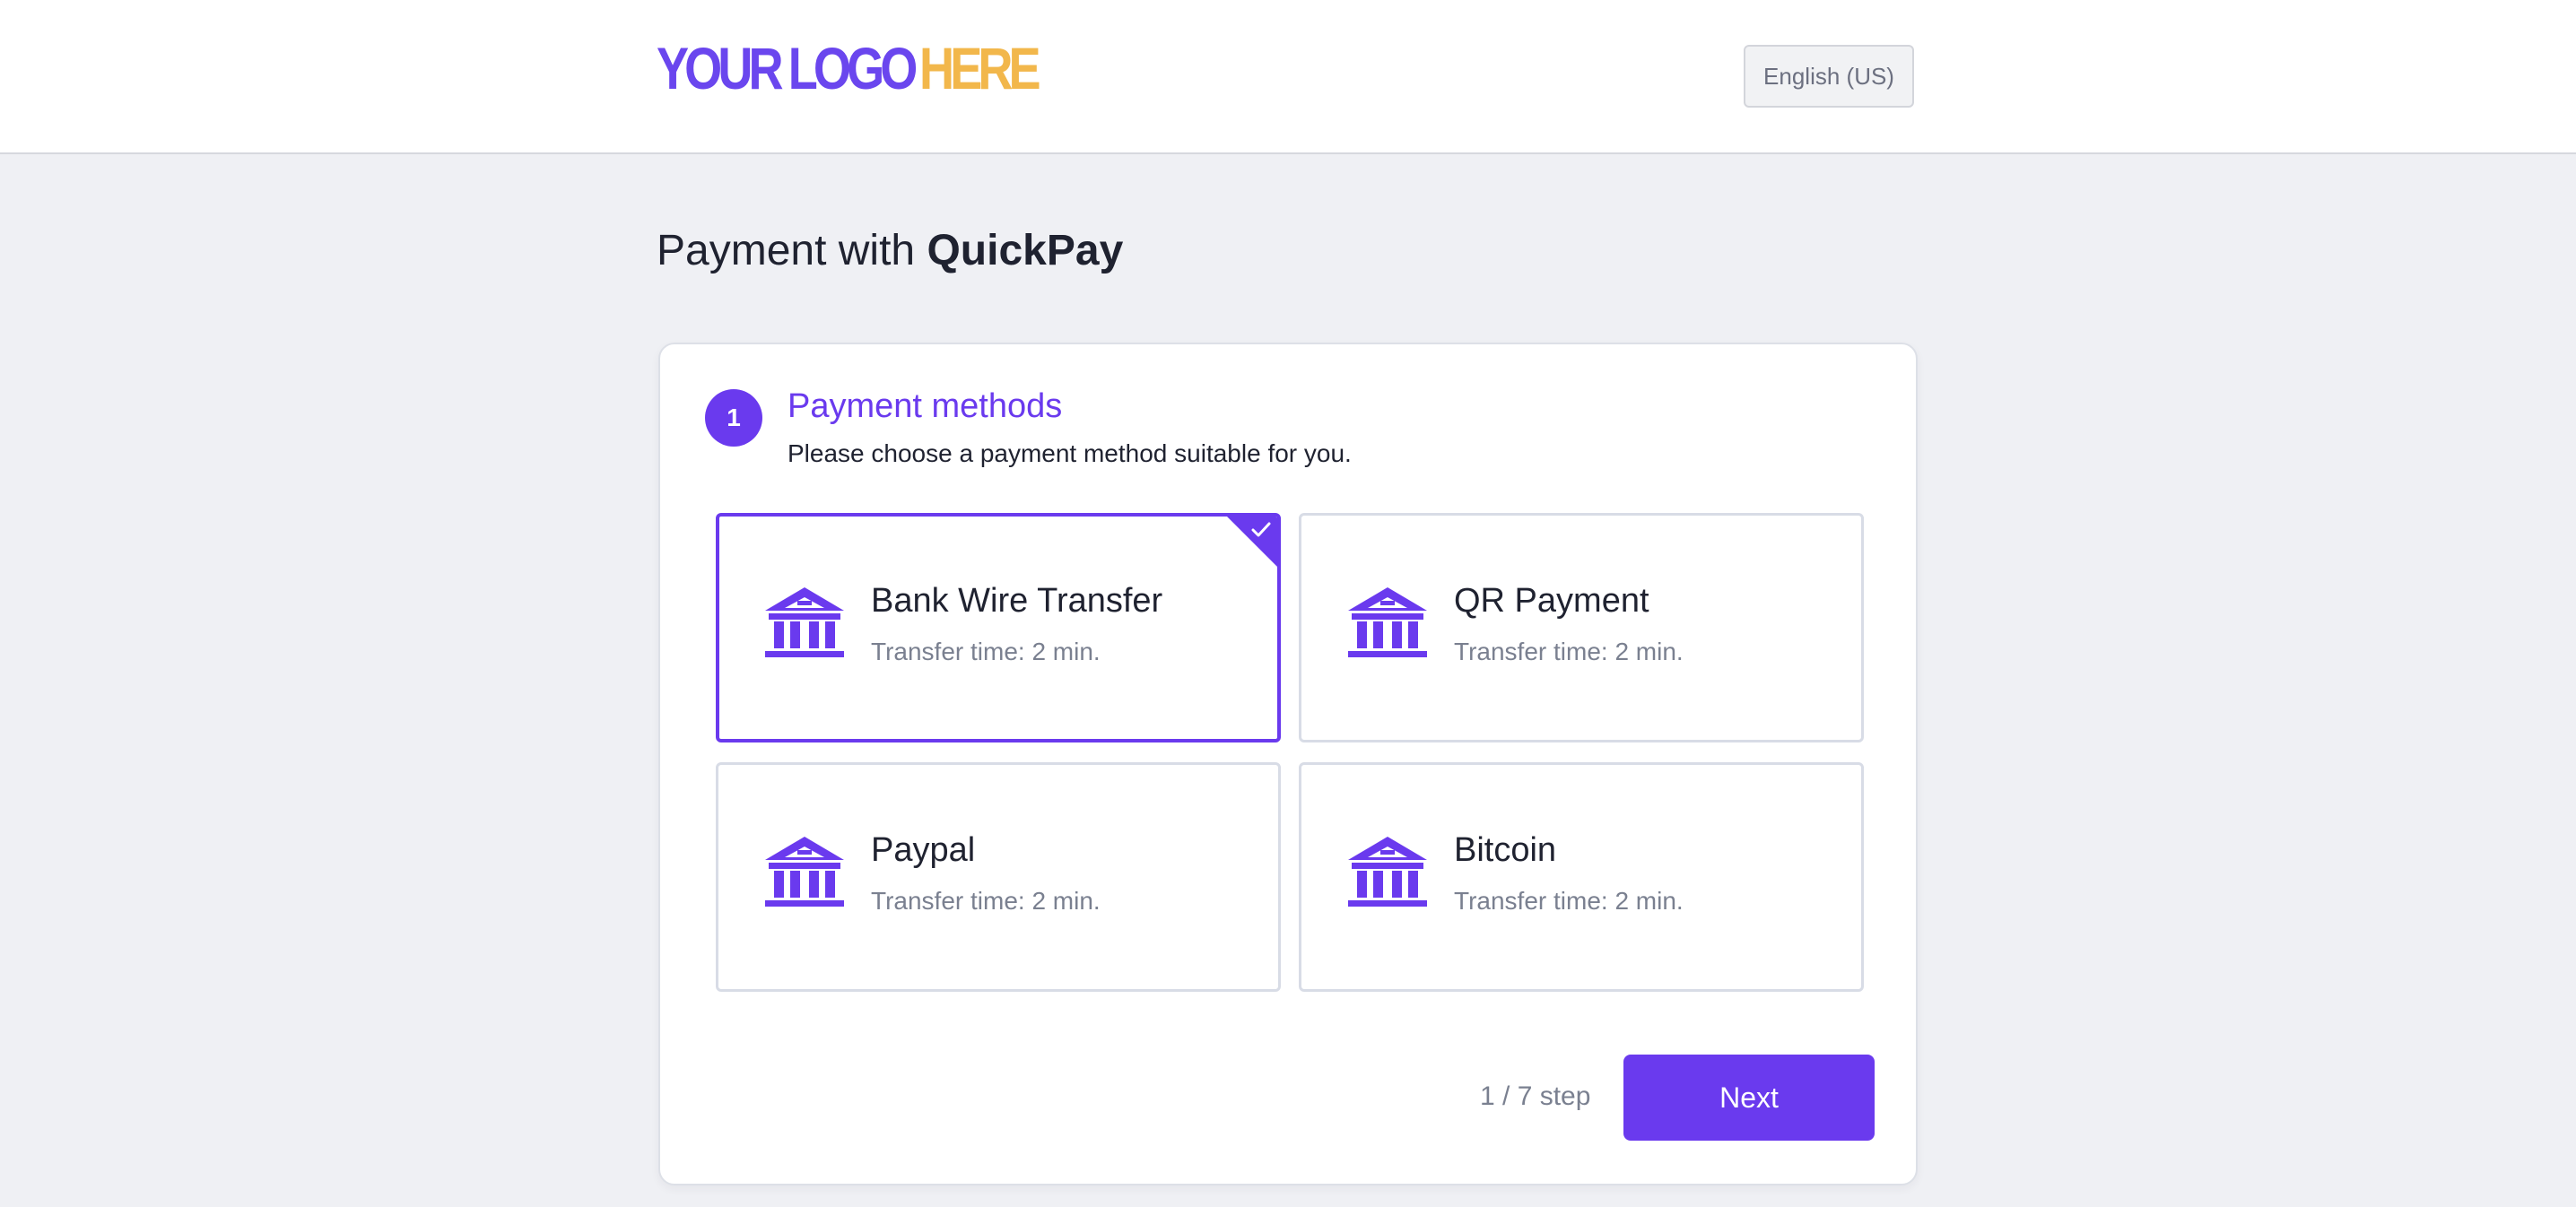  I want to click on step-number-badge: 1, so click(733, 418).